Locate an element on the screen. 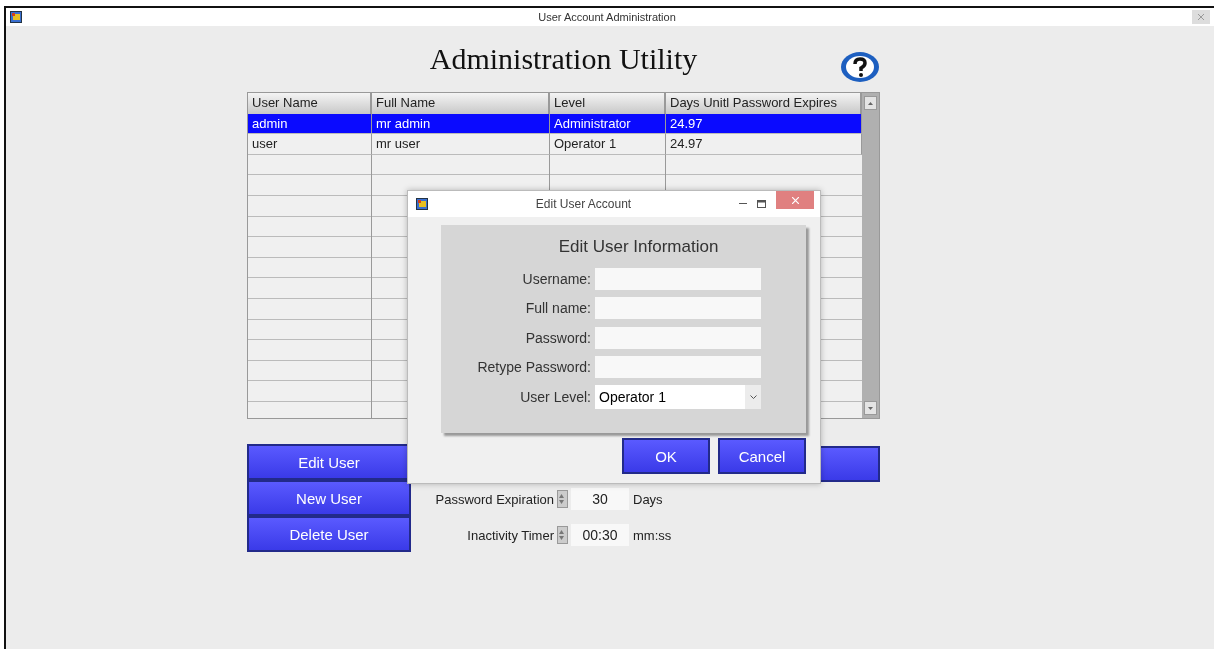  column-header: User Name is located at coordinates (310, 103).